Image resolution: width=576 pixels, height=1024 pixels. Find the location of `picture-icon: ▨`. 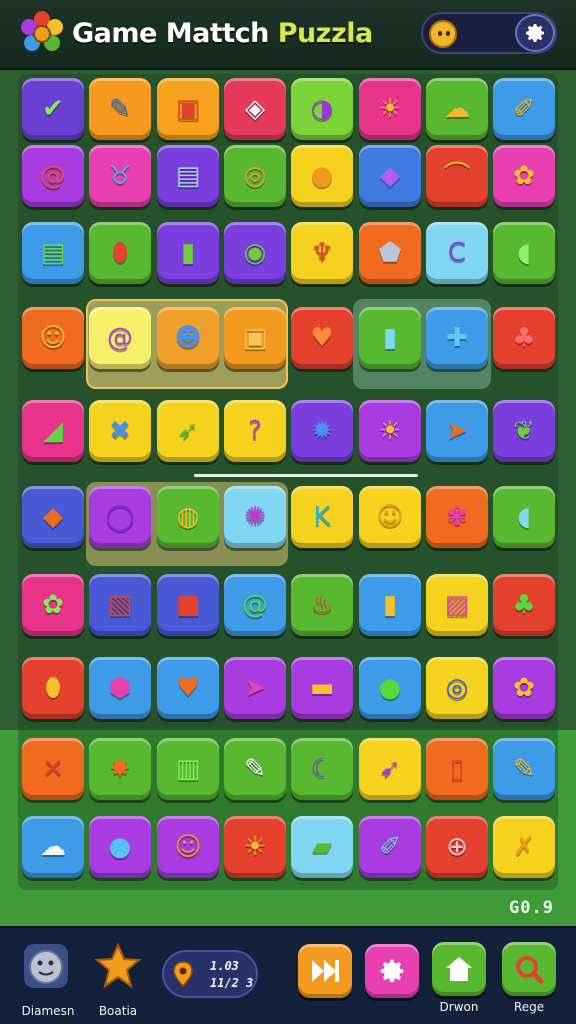

picture-icon: ▨ is located at coordinates (457, 605).